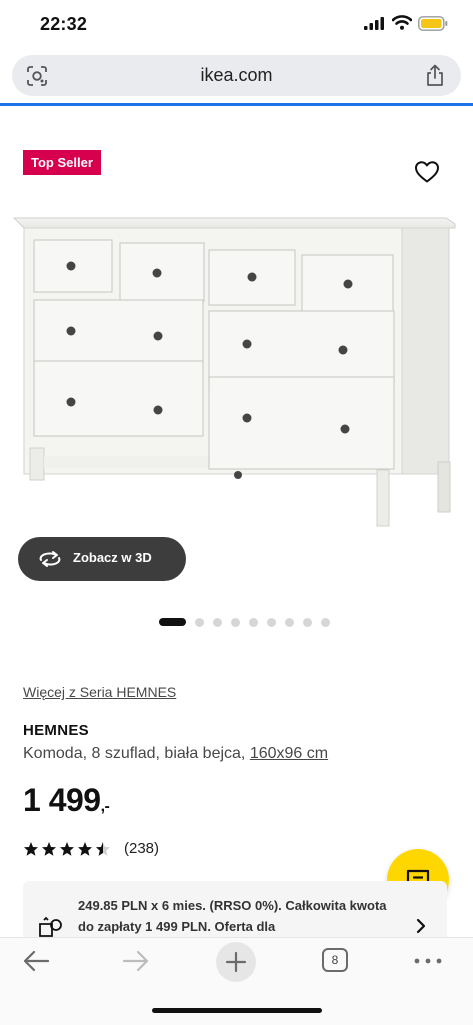 The width and height of the screenshot is (473, 1025). What do you see at coordinates (99, 692) in the screenshot?
I see `series-link: Więcej z Seria HEMNES` at bounding box center [99, 692].